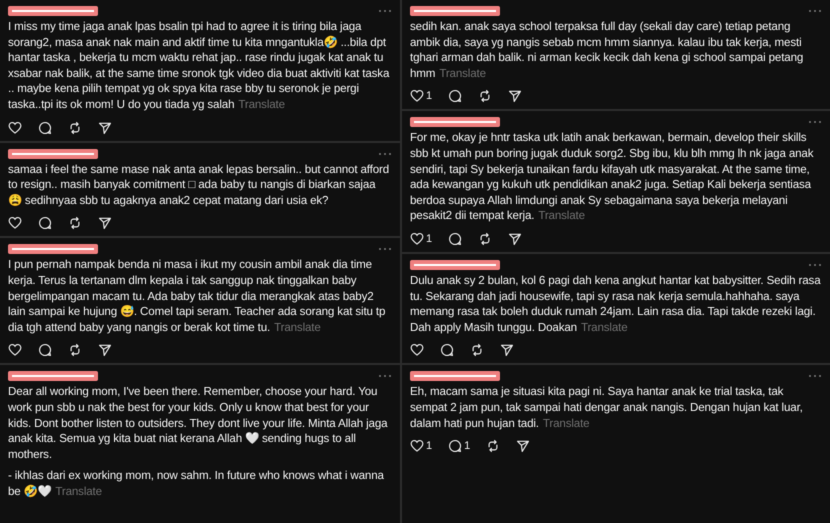  Describe the element at coordinates (612, 177) in the screenshot. I see `comment-text: For me, okay je hntr taska utk latih anak berkawan, bermain, develop their skills sbb kt umah pun boring jugak duduk sorg2. Sbg ibu, klu blh mmg lh nk jaga anak sendiri, tapi Sy bekerja tunaikan fardu kifayah utk masyarakat. At the same time, ada kewangan yg kukuh utk pendidikan anak2 juga. Setiap Kali bekerja sentiasa berdoa supaya Allah limdungi anak Sy sebagaimana saya bekerja melayani pesakit2 dii tempat kerja. Translate` at that location.